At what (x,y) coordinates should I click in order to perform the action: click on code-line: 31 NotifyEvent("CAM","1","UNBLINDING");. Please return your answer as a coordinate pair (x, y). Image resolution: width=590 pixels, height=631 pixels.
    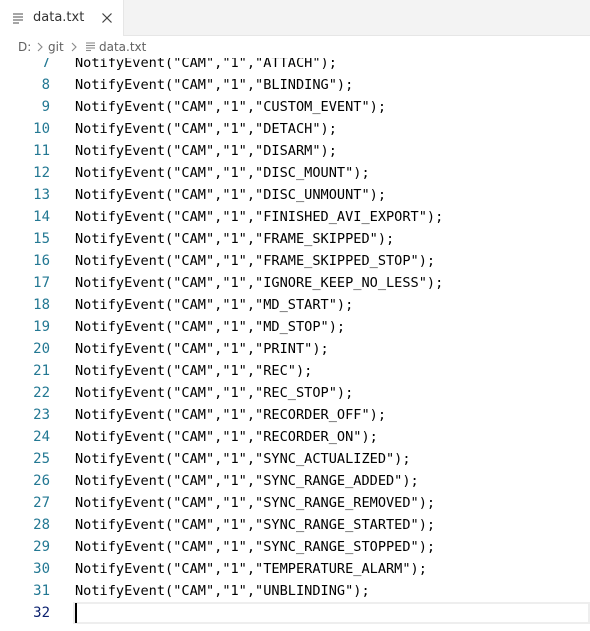
    Looking at the image, I should click on (295, 591).